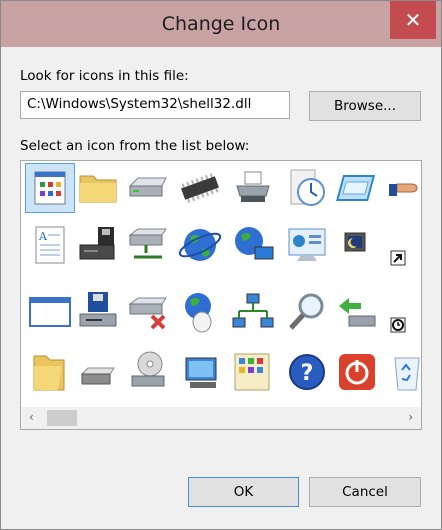  Describe the element at coordinates (253, 245) in the screenshot. I see `globe-computer-icon` at that location.